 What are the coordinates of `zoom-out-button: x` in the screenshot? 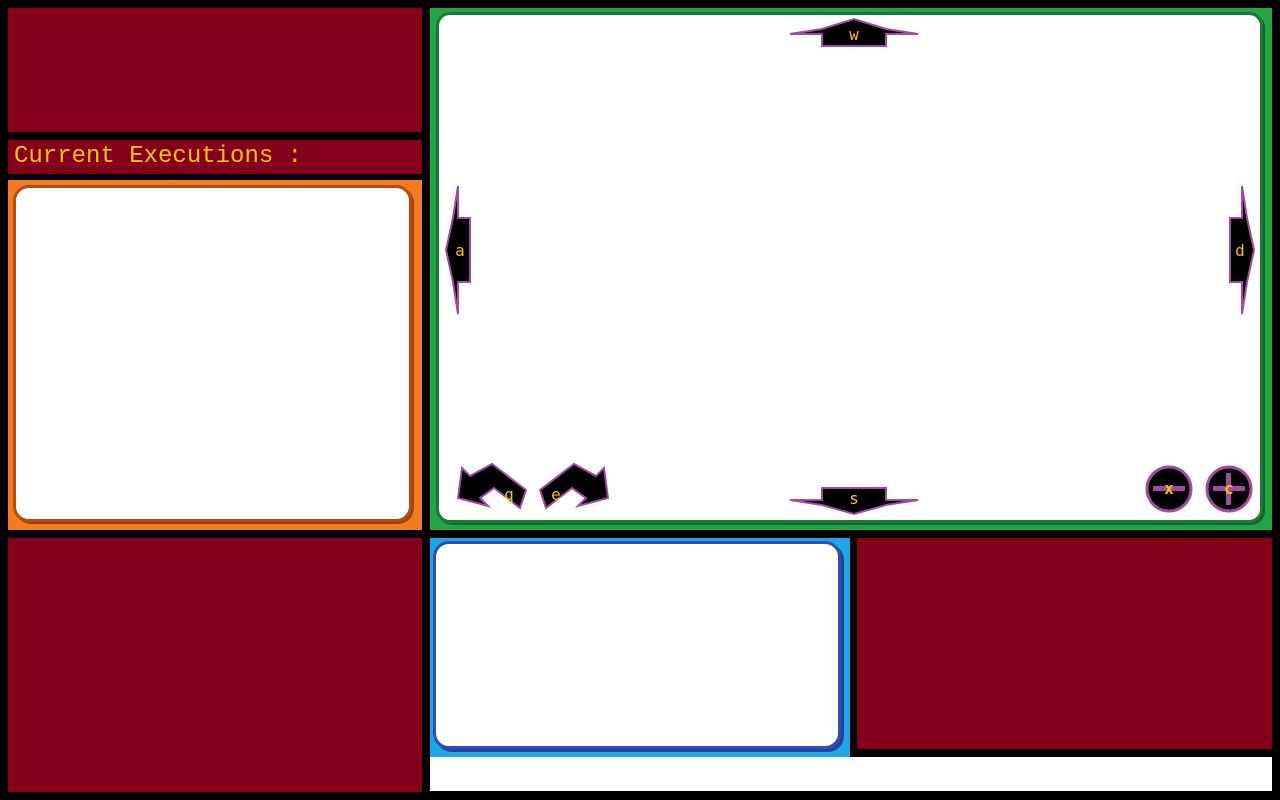 It's located at (1169, 489).